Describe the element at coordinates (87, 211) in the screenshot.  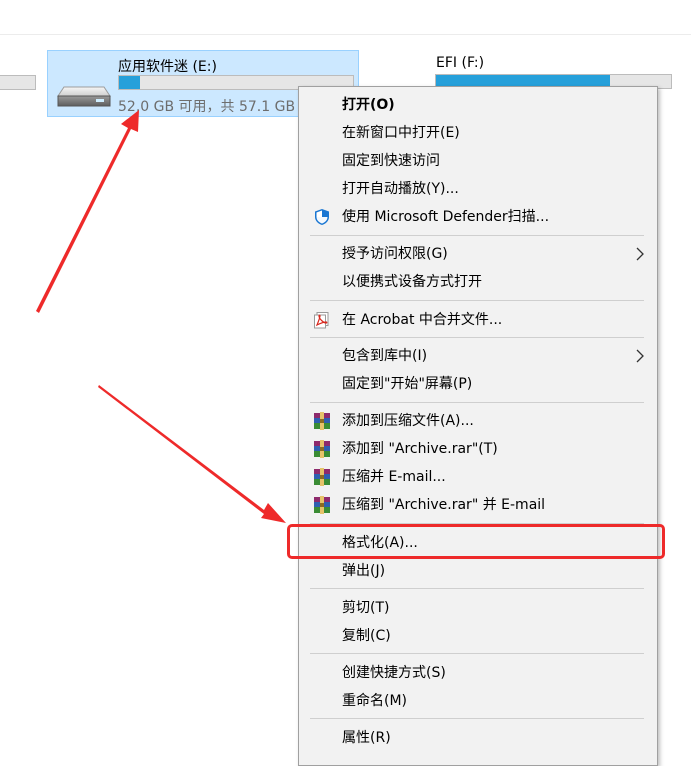
I see `annotation-arrow-to-drive` at that location.